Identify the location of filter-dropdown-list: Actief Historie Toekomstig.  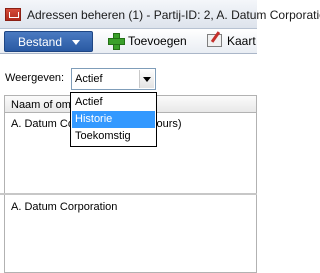
(113, 119).